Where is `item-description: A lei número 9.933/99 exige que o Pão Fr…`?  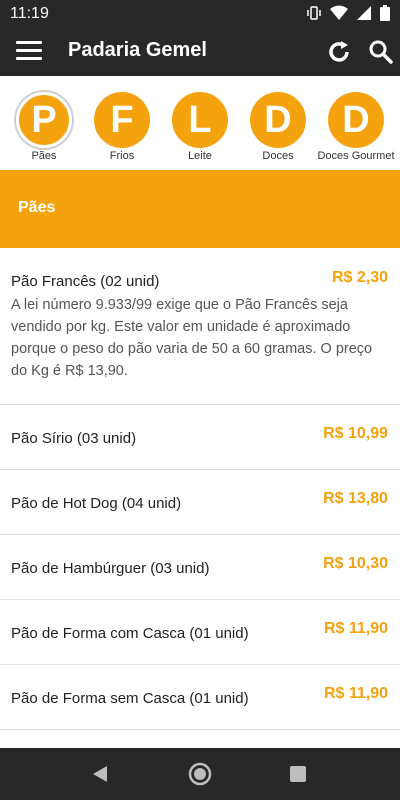 item-description: A lei número 9.933/99 exige que o Pão Fr… is located at coordinates (192, 338).